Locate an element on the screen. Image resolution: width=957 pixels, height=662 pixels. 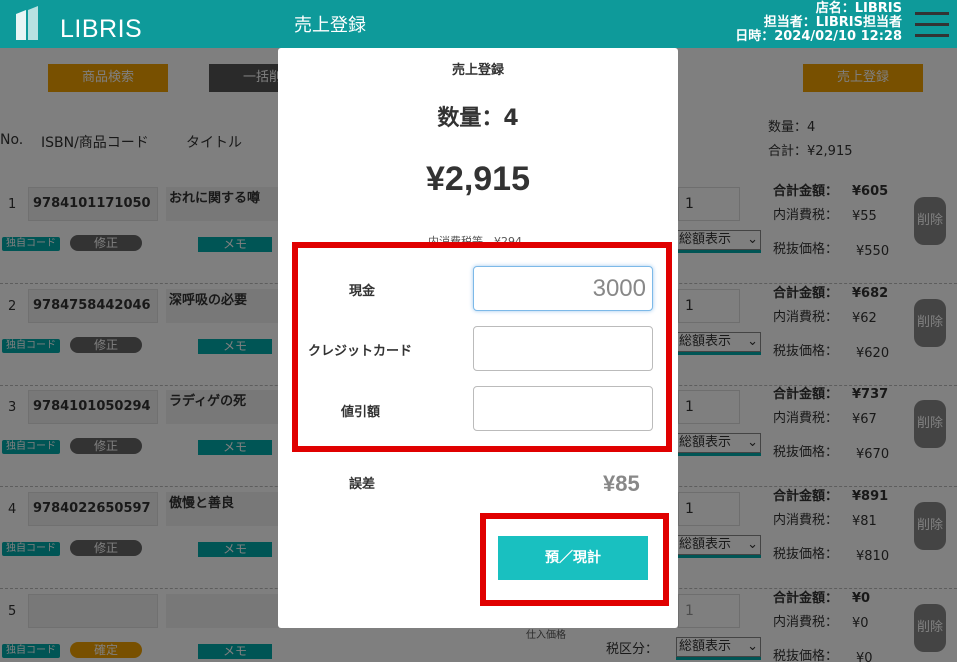
modal-quantity: 数量：4 is located at coordinates (478, 118).